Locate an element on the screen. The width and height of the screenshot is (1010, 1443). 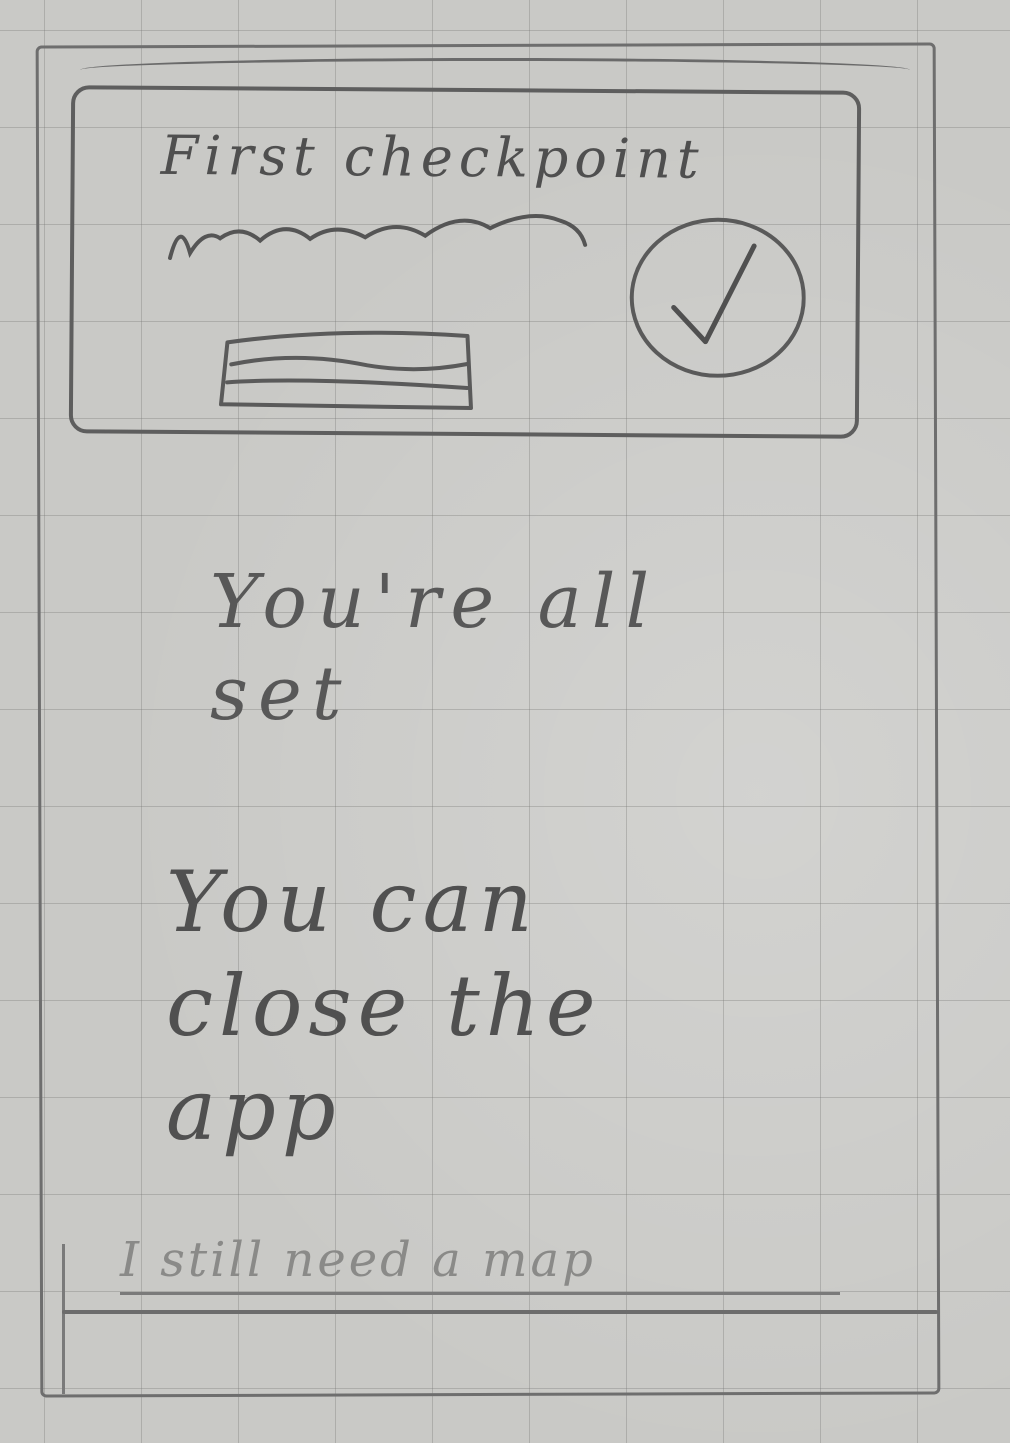
close-app-message: You can close the app is located at coordinates (384, 1006).